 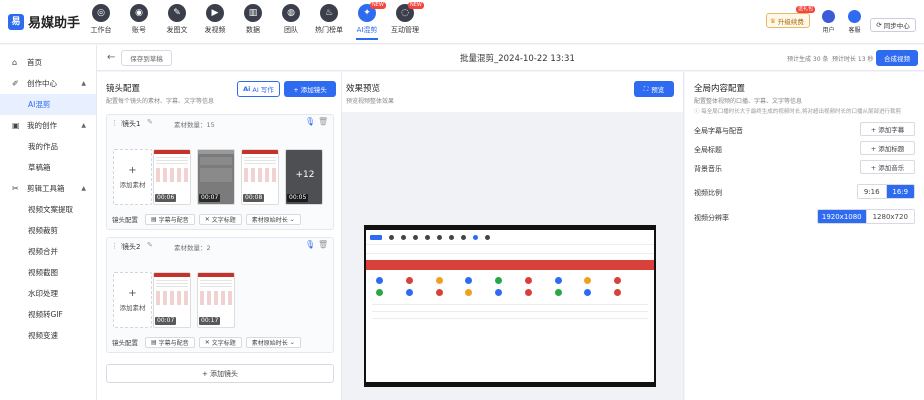 What do you see at coordinates (48, 272) in the screenshot?
I see `sidebar-item-10: 视频截图` at bounding box center [48, 272].